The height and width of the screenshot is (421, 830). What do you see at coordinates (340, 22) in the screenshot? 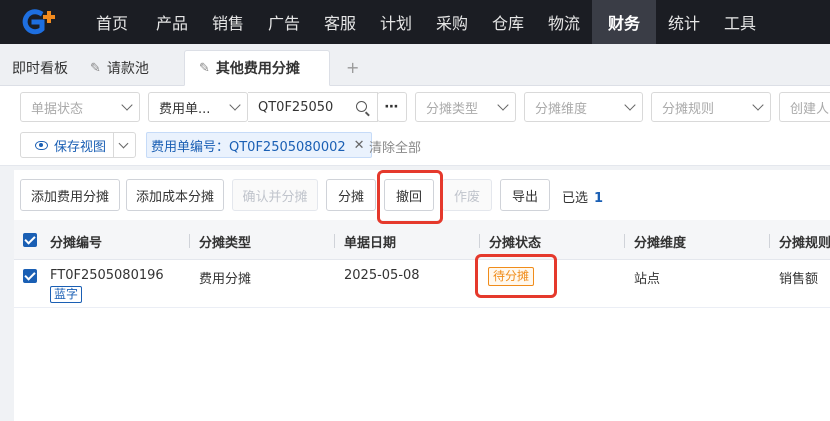
I see `nav-item-4: 客服` at bounding box center [340, 22].